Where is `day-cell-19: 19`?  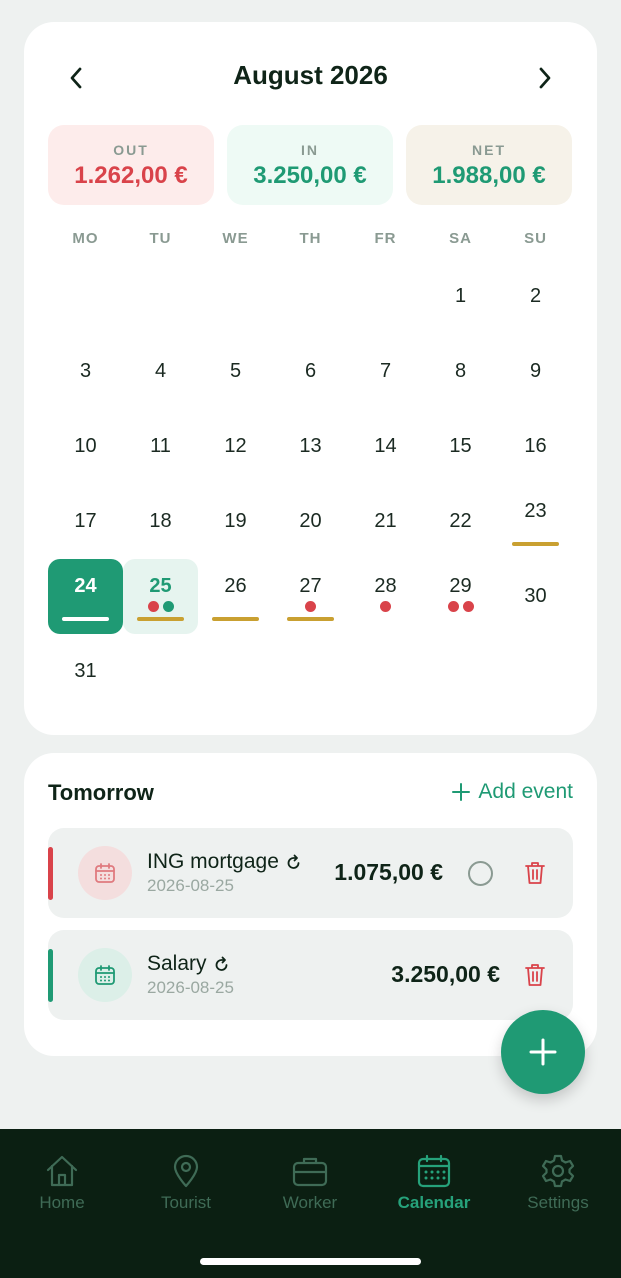 day-cell-19: 19 is located at coordinates (235, 521).